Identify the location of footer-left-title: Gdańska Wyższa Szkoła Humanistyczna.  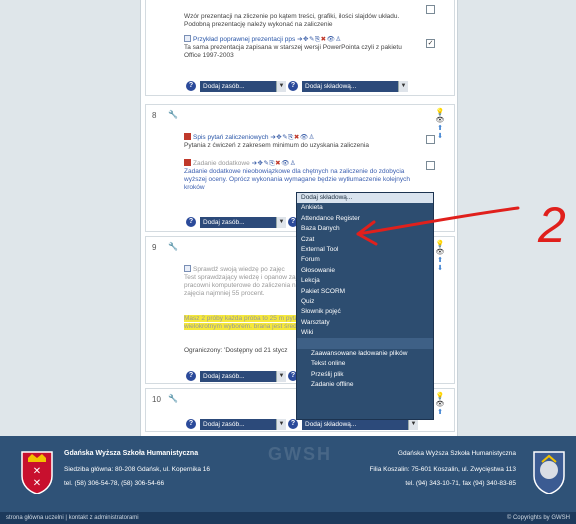
(131, 453).